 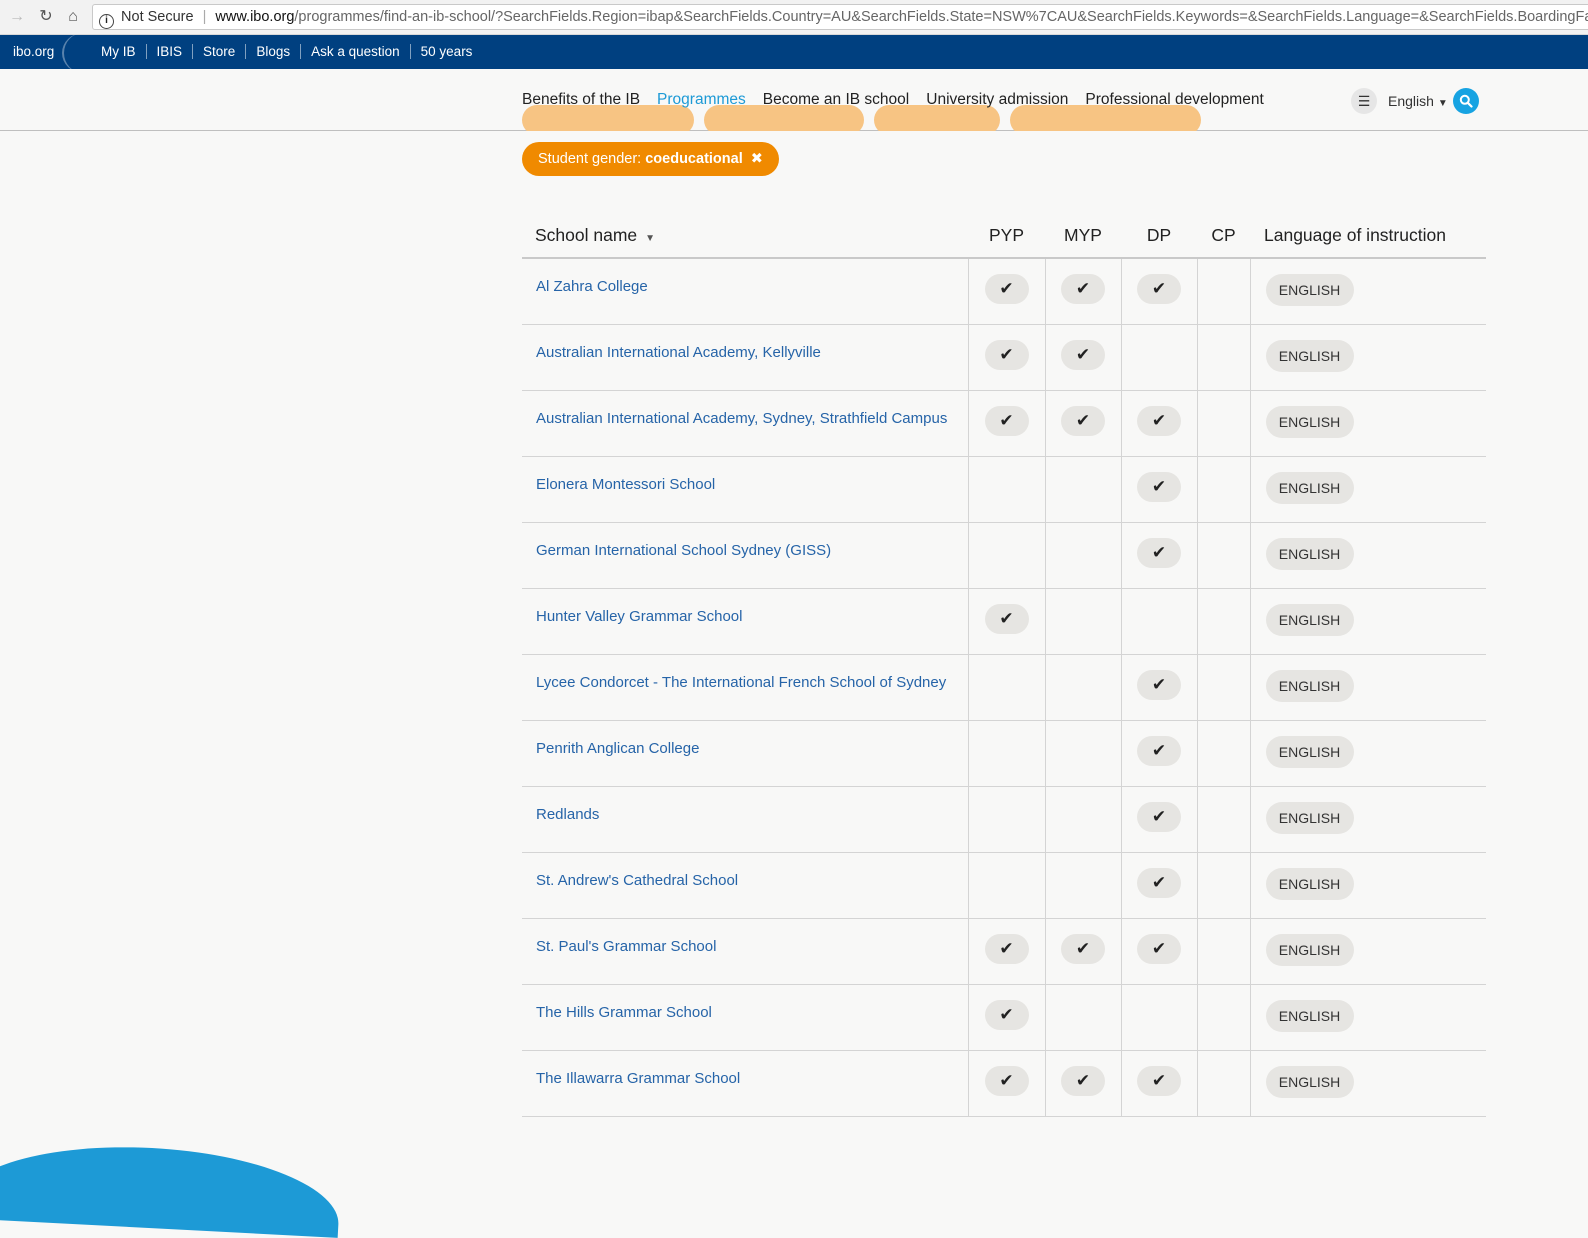 I want to click on nav-item-programmes: Programmes, so click(x=701, y=100).